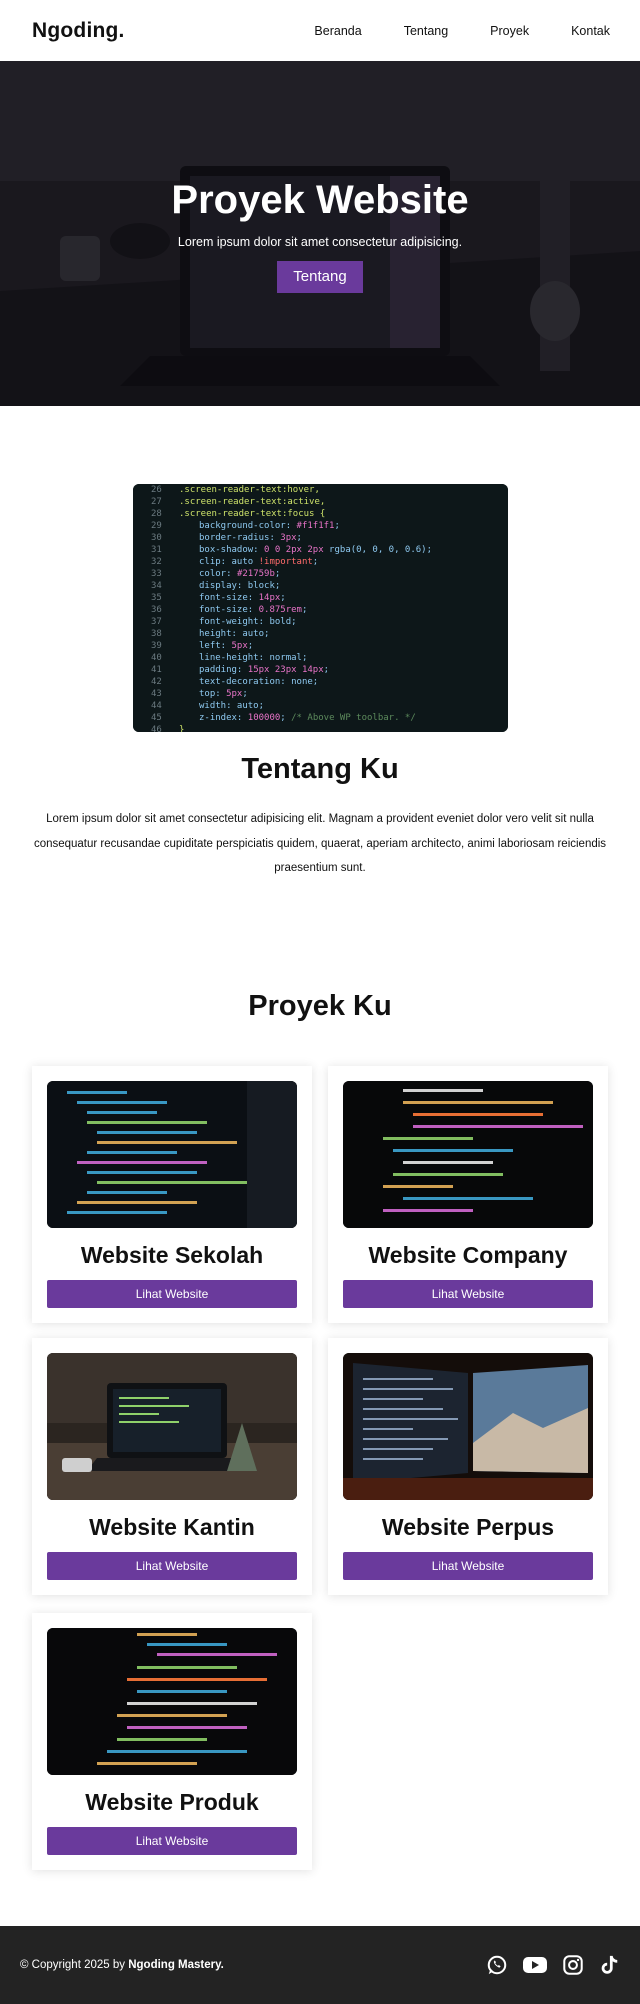 This screenshot has width=640, height=2004. I want to click on project-card-company: Website Company Lihat Website, so click(468, 1194).